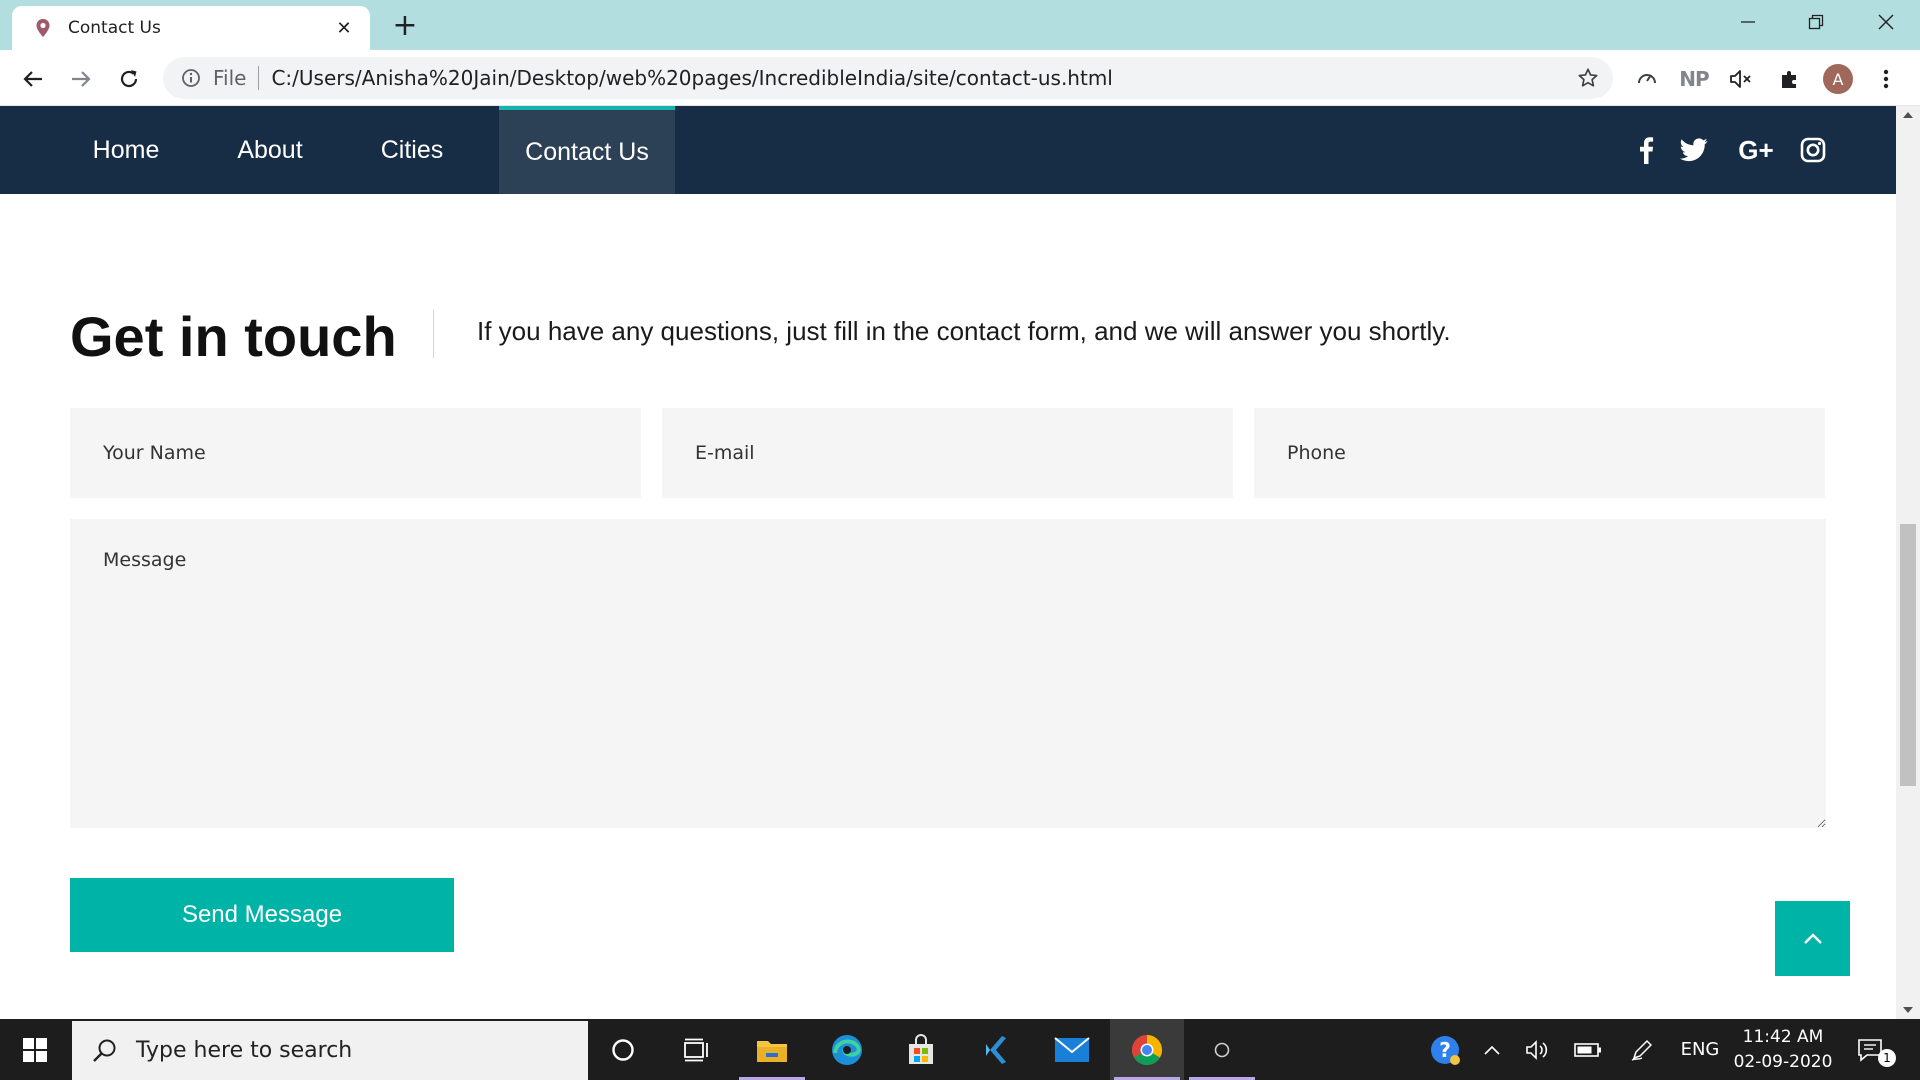 The height and width of the screenshot is (1080, 1920). What do you see at coordinates (35, 1049) in the screenshot?
I see `windows-start-icon` at bounding box center [35, 1049].